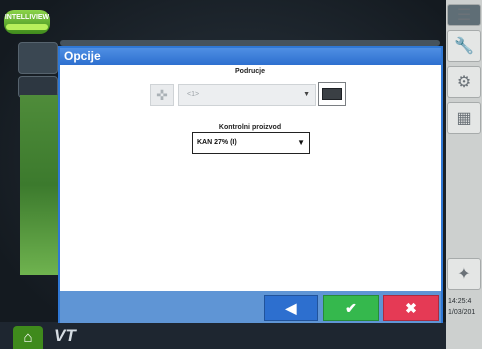 The height and width of the screenshot is (349, 482). Describe the element at coordinates (250, 127) in the screenshot. I see `product-label: Kontrolni proizvod` at that location.